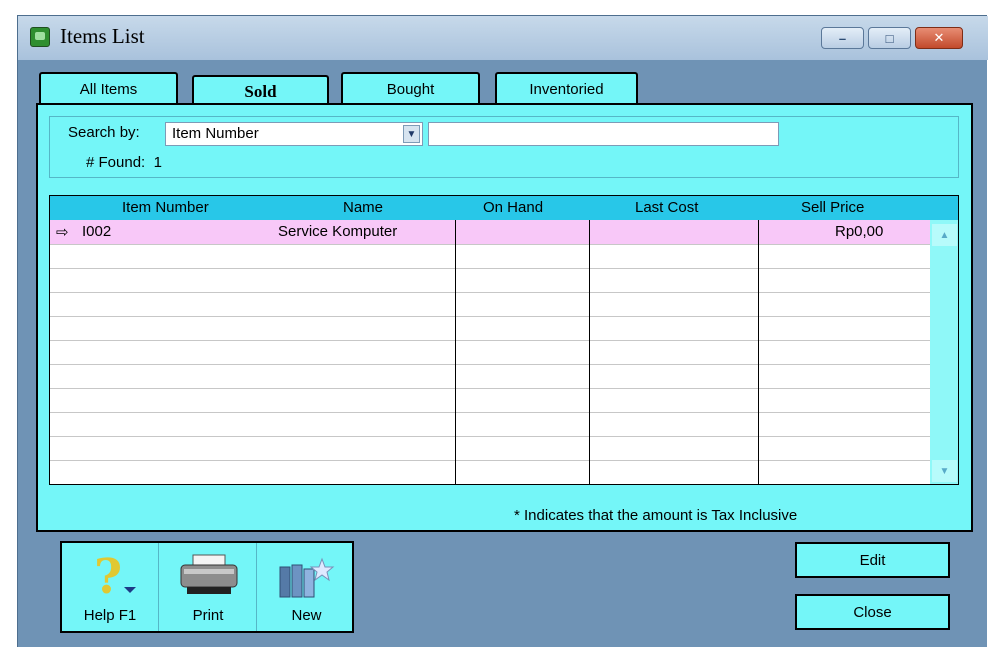 The image size is (989, 647). I want to click on window-title: Items List, so click(102, 36).